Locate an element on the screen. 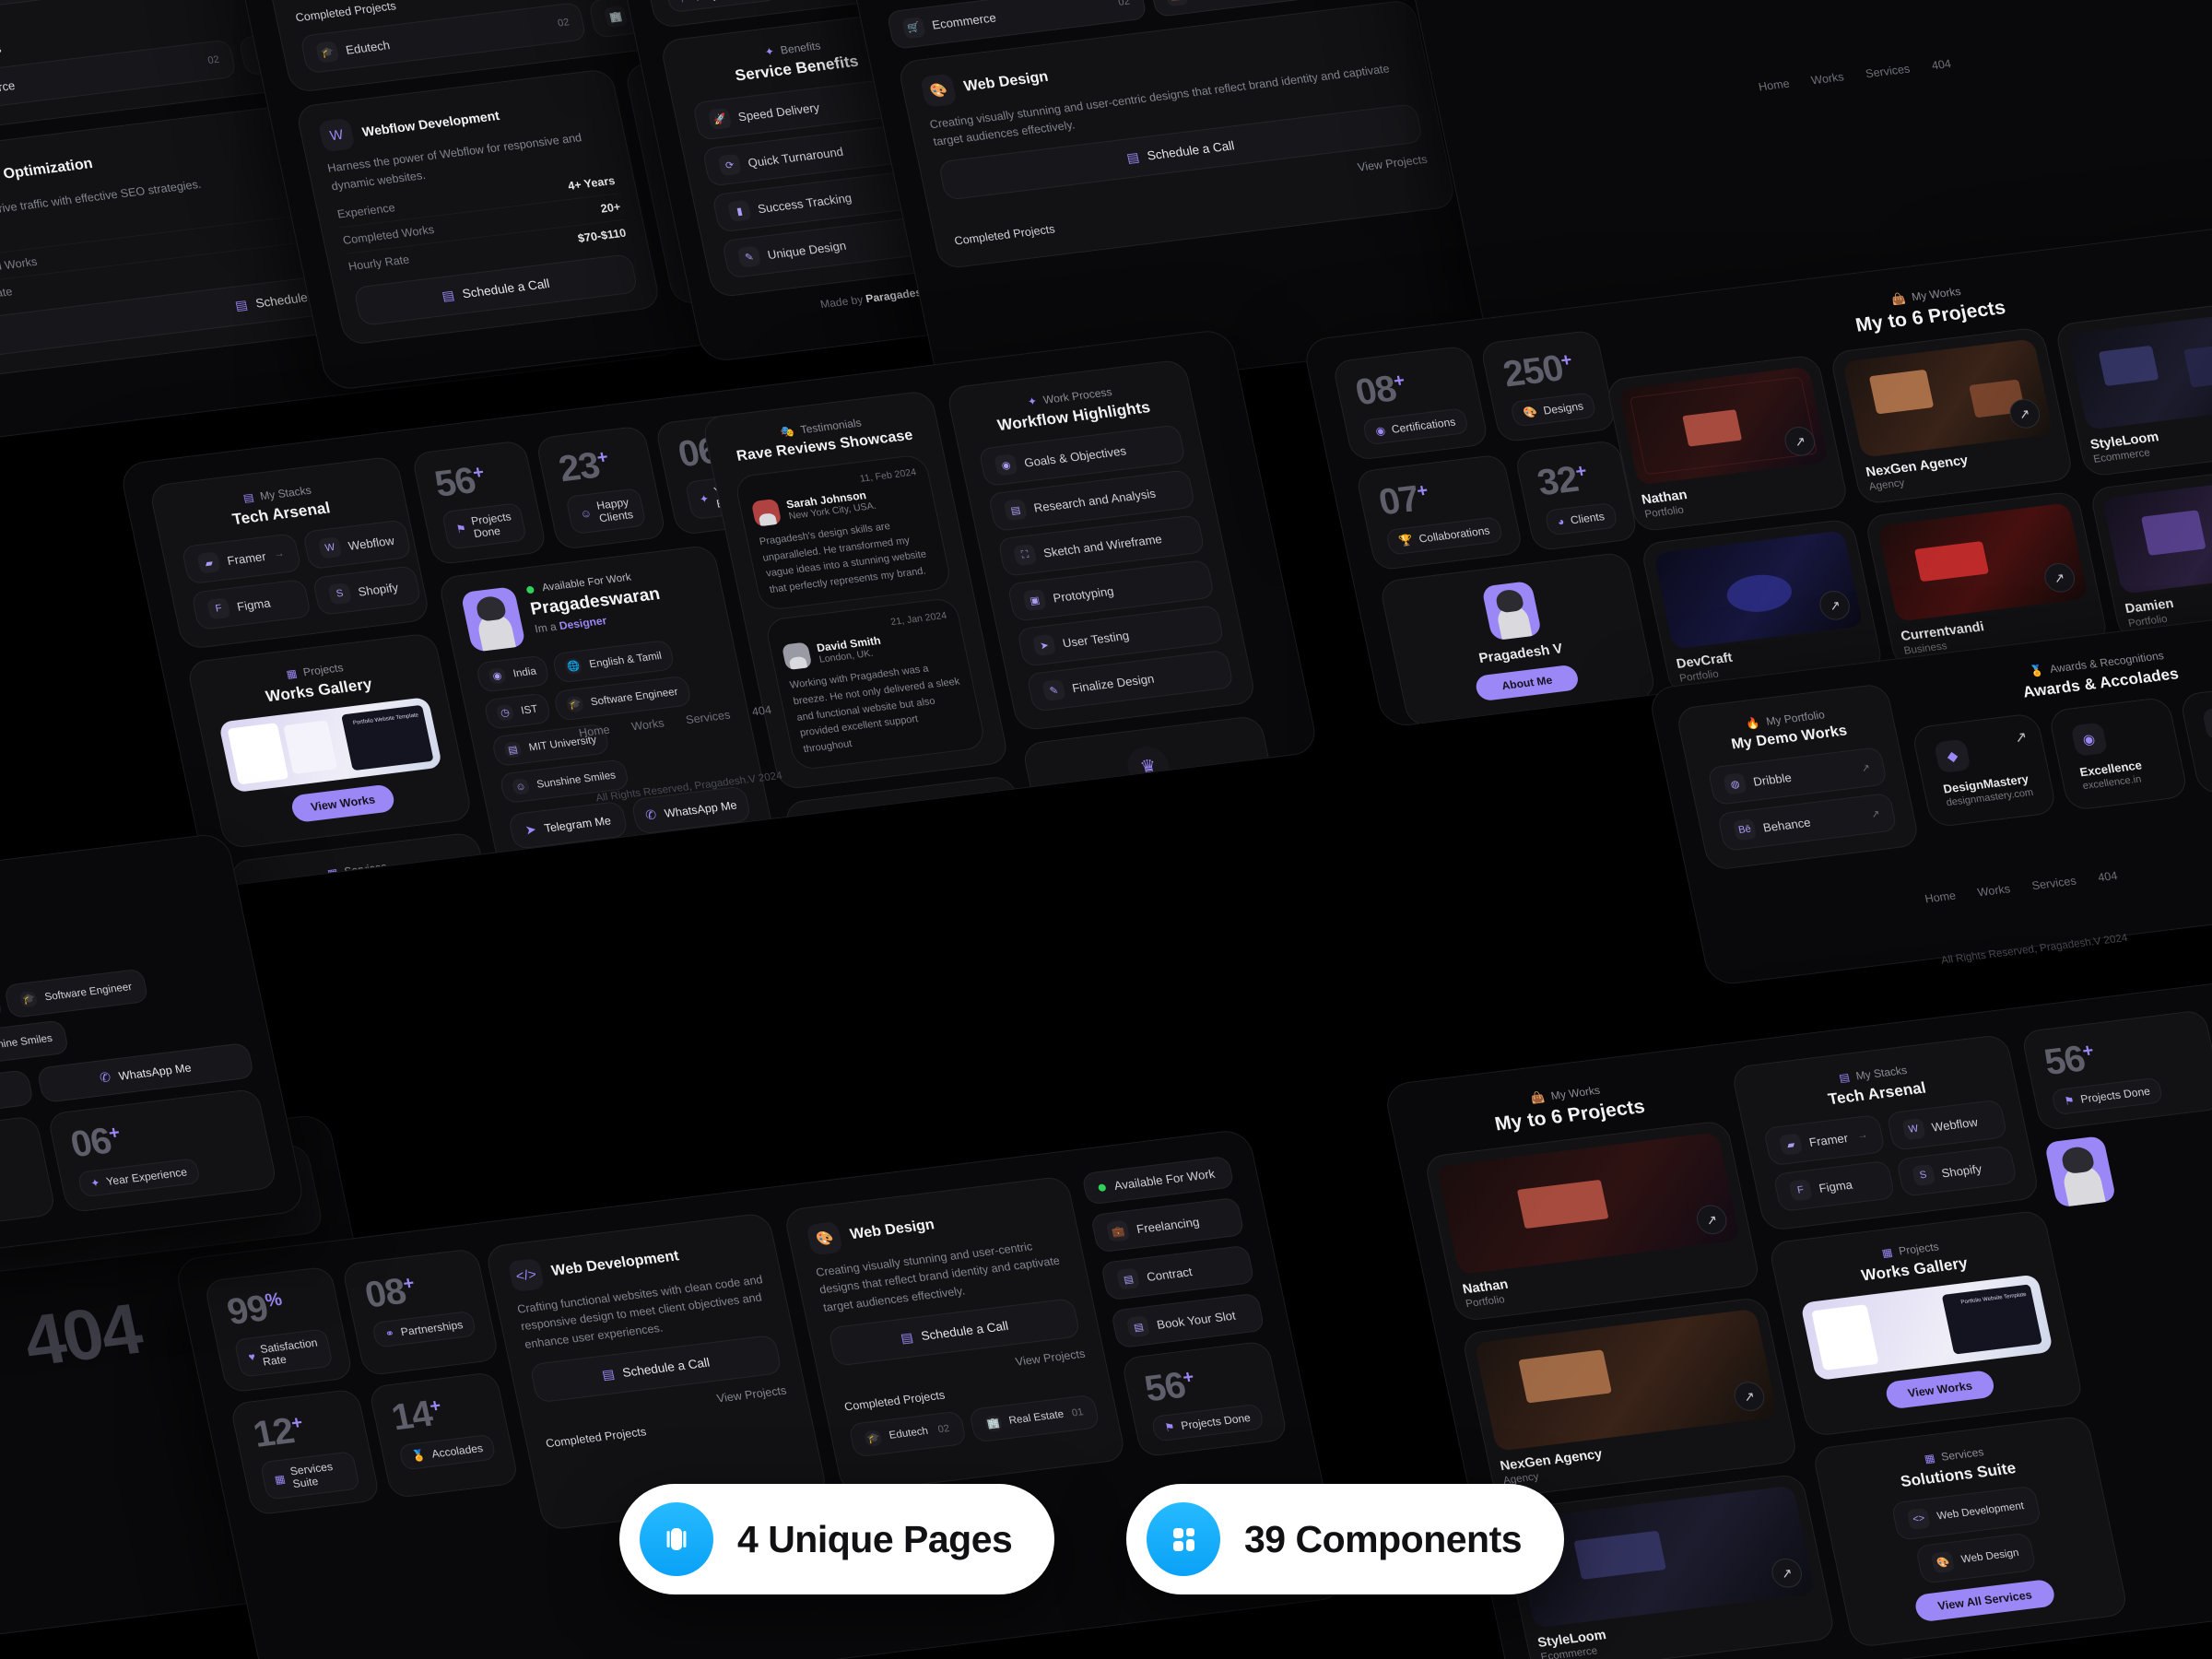 This screenshot has height=1659, width=2212. about-me-button: About Me is located at coordinates (1527, 683).